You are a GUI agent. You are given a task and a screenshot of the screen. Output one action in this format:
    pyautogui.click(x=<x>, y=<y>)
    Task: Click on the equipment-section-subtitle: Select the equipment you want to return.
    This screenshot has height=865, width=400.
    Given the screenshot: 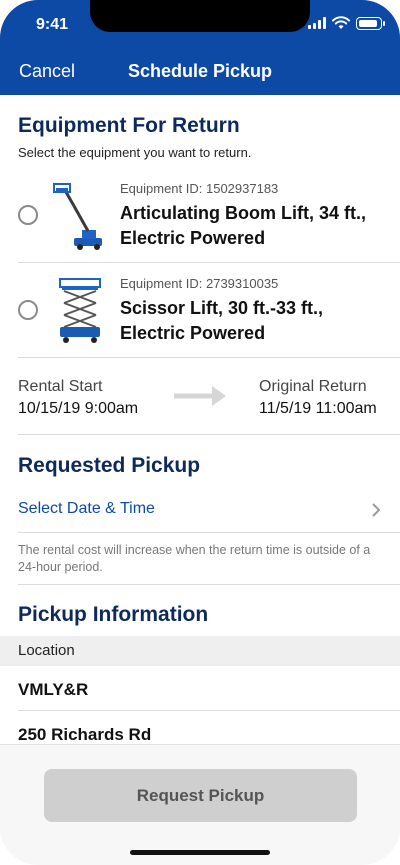 What is the action you would take?
    pyautogui.click(x=135, y=152)
    